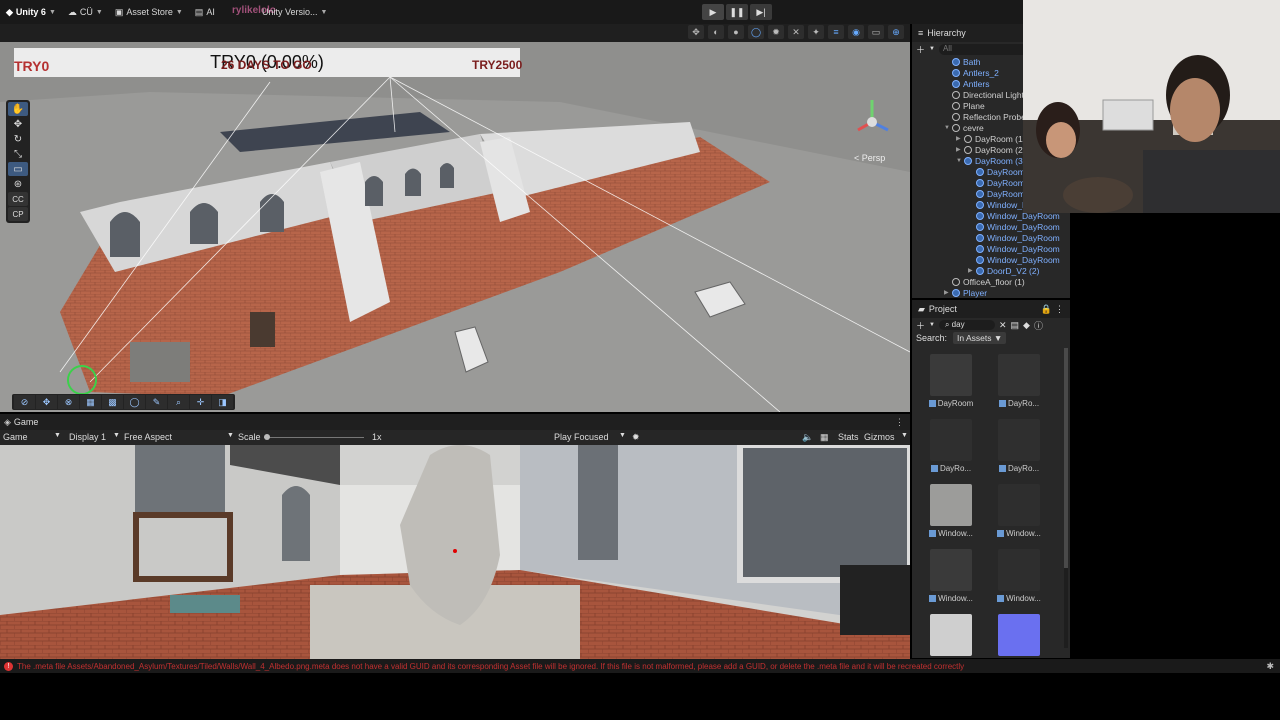  What do you see at coordinates (875, 121) in the screenshot?
I see `orientation-gizmo` at bounding box center [875, 121].